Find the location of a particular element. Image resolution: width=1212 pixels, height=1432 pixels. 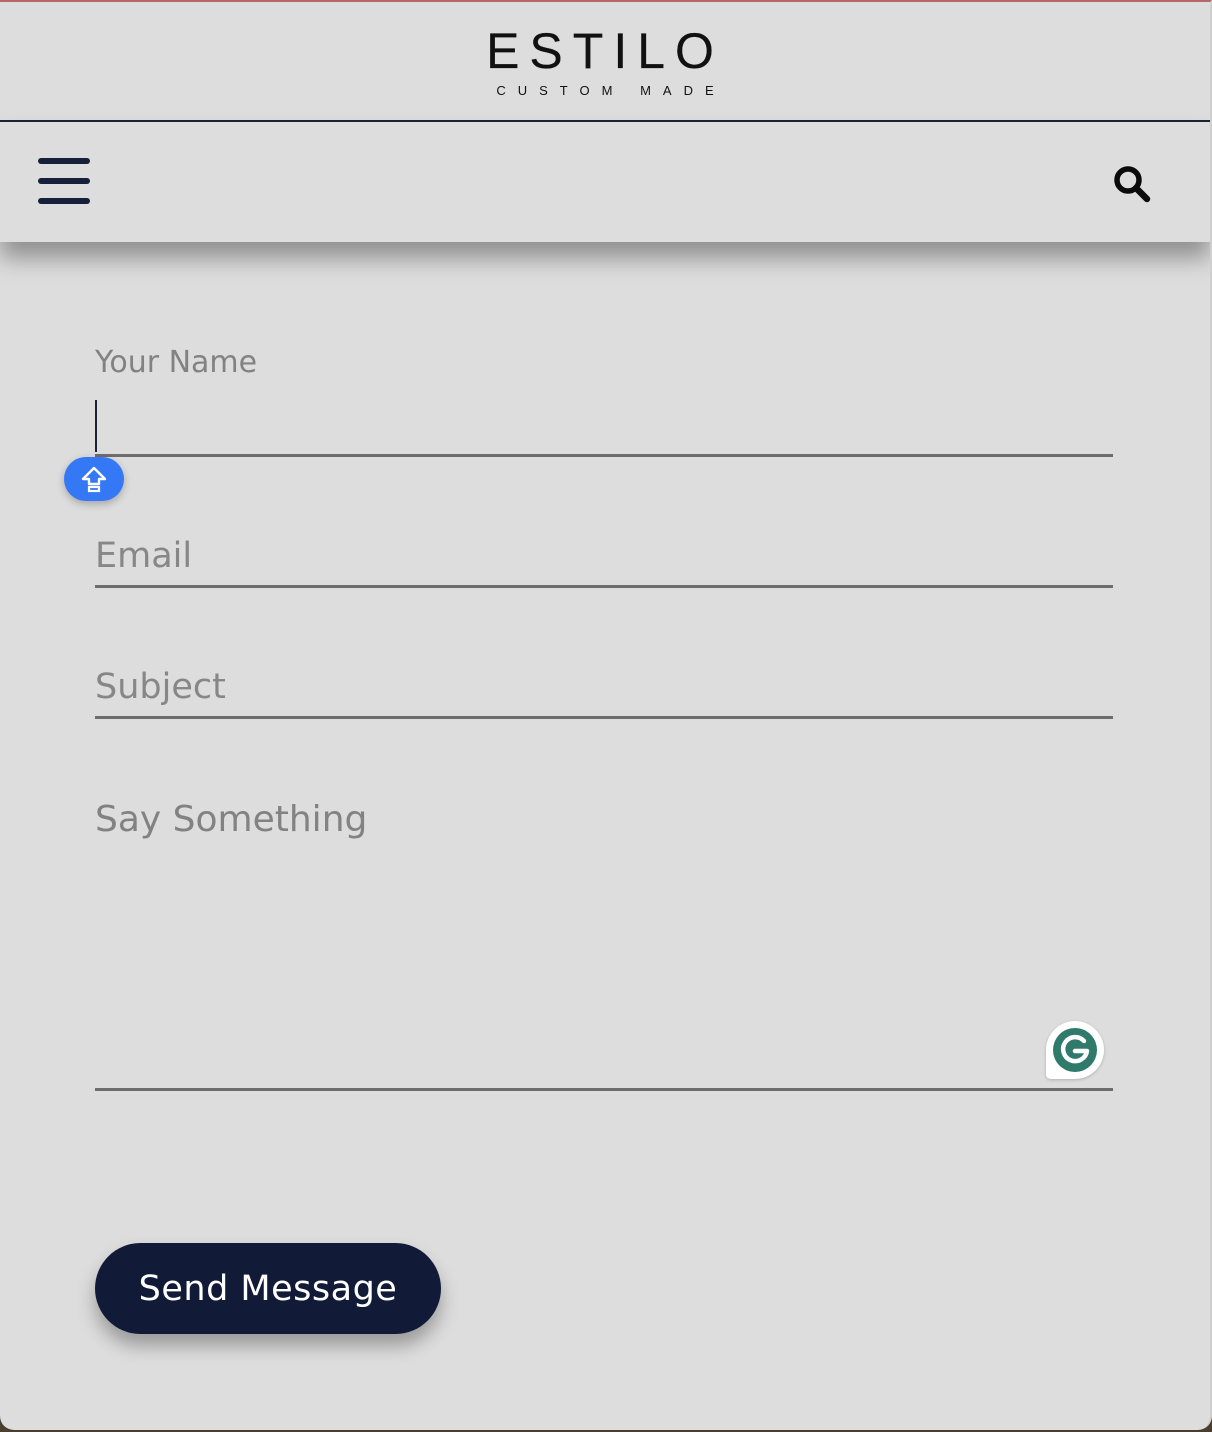

subject-field is located at coordinates (604, 688).